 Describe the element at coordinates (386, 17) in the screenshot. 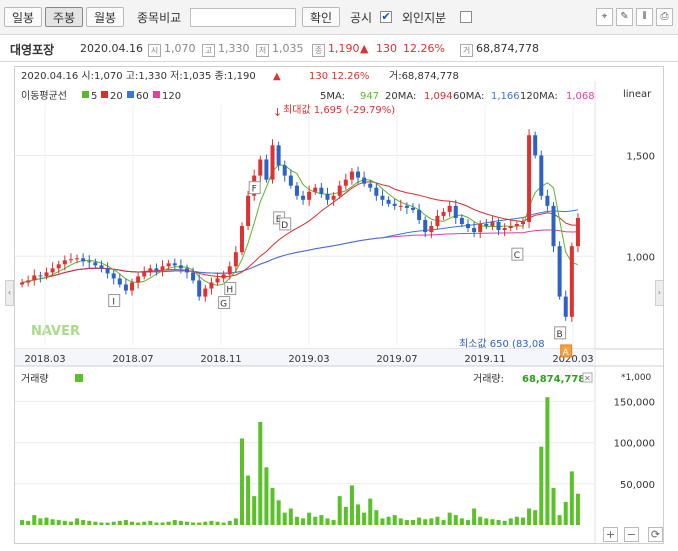

I see `disclosure-checkbox: ✔` at that location.